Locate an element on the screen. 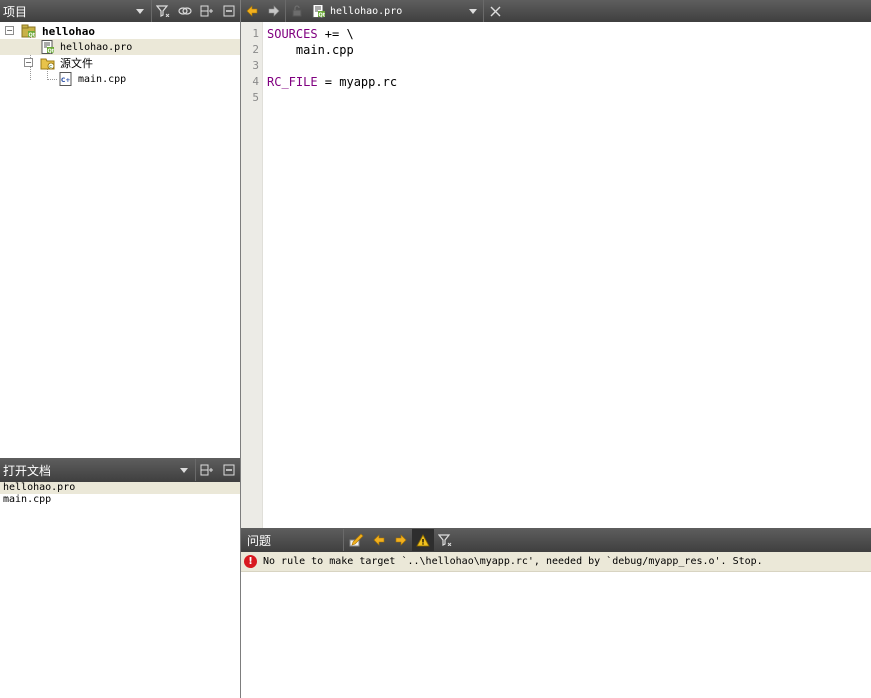 This screenshot has height=698, width=871. issues-title: 问题 is located at coordinates (259, 540).